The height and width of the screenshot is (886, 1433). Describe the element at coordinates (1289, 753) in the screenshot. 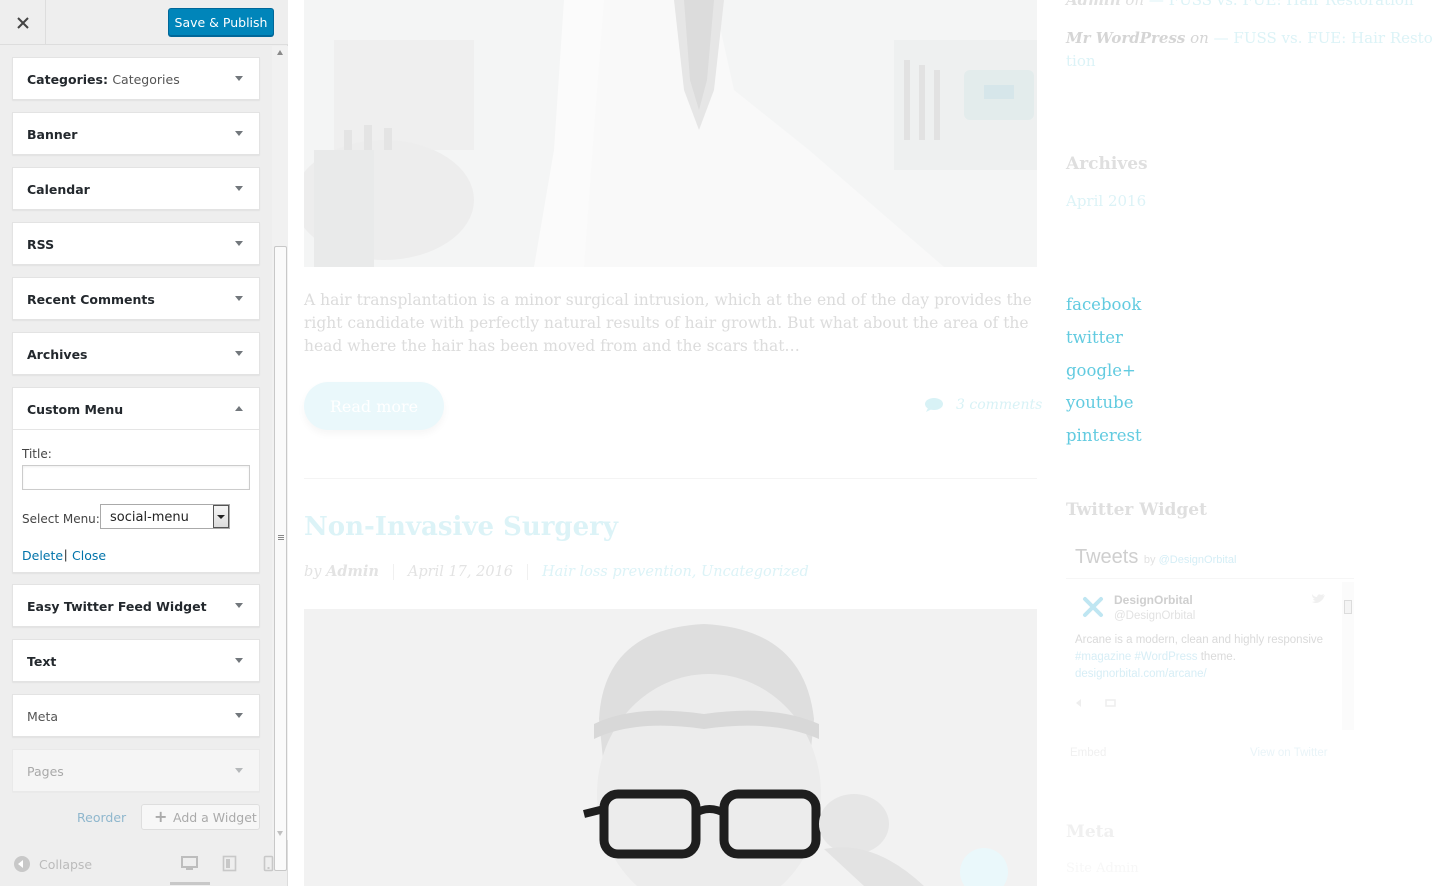

I see `view-on-twitter-link: View on Twitter` at that location.